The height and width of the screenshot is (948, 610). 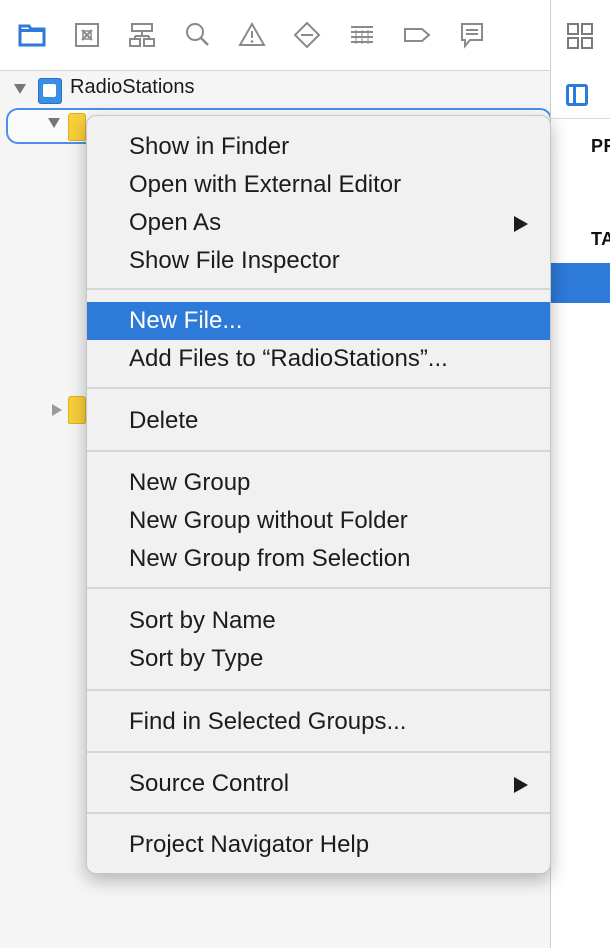 What do you see at coordinates (318, 845) in the screenshot?
I see `menu-item-project-navigator-help: Project Navigator Help` at bounding box center [318, 845].